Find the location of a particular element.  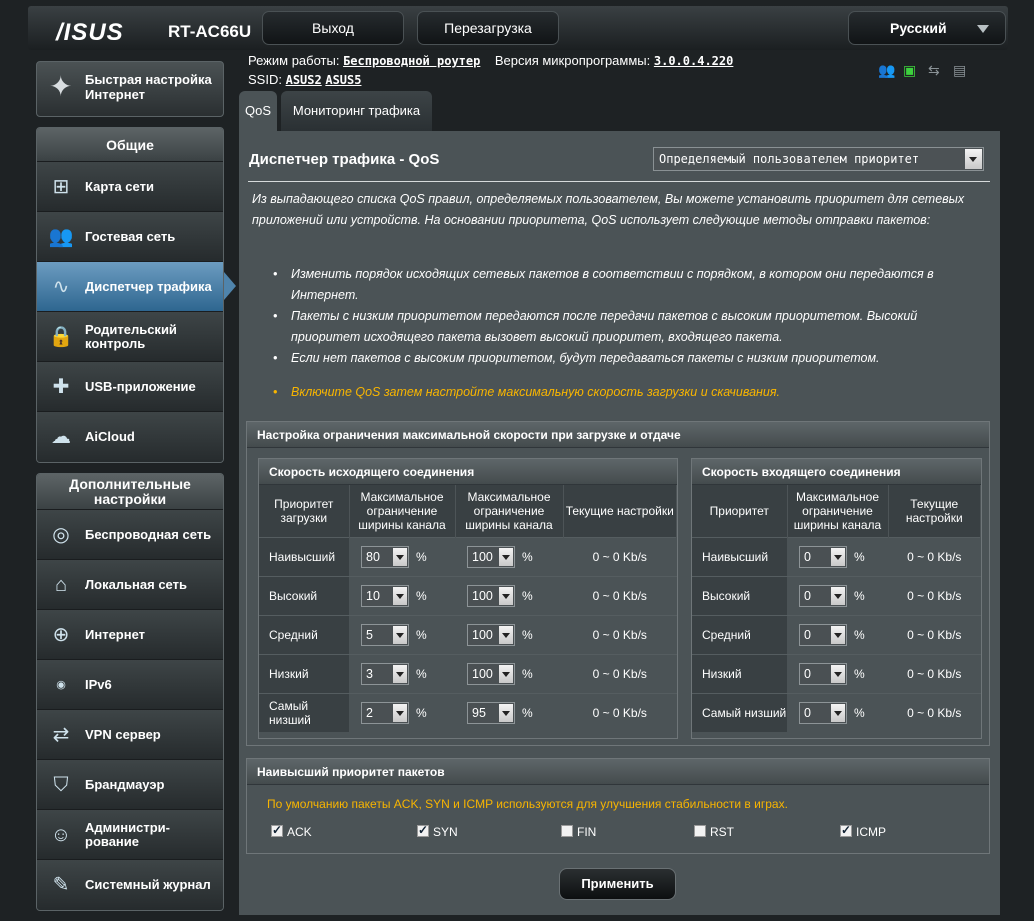

checkbox-label: RST is located at coordinates (722, 832).